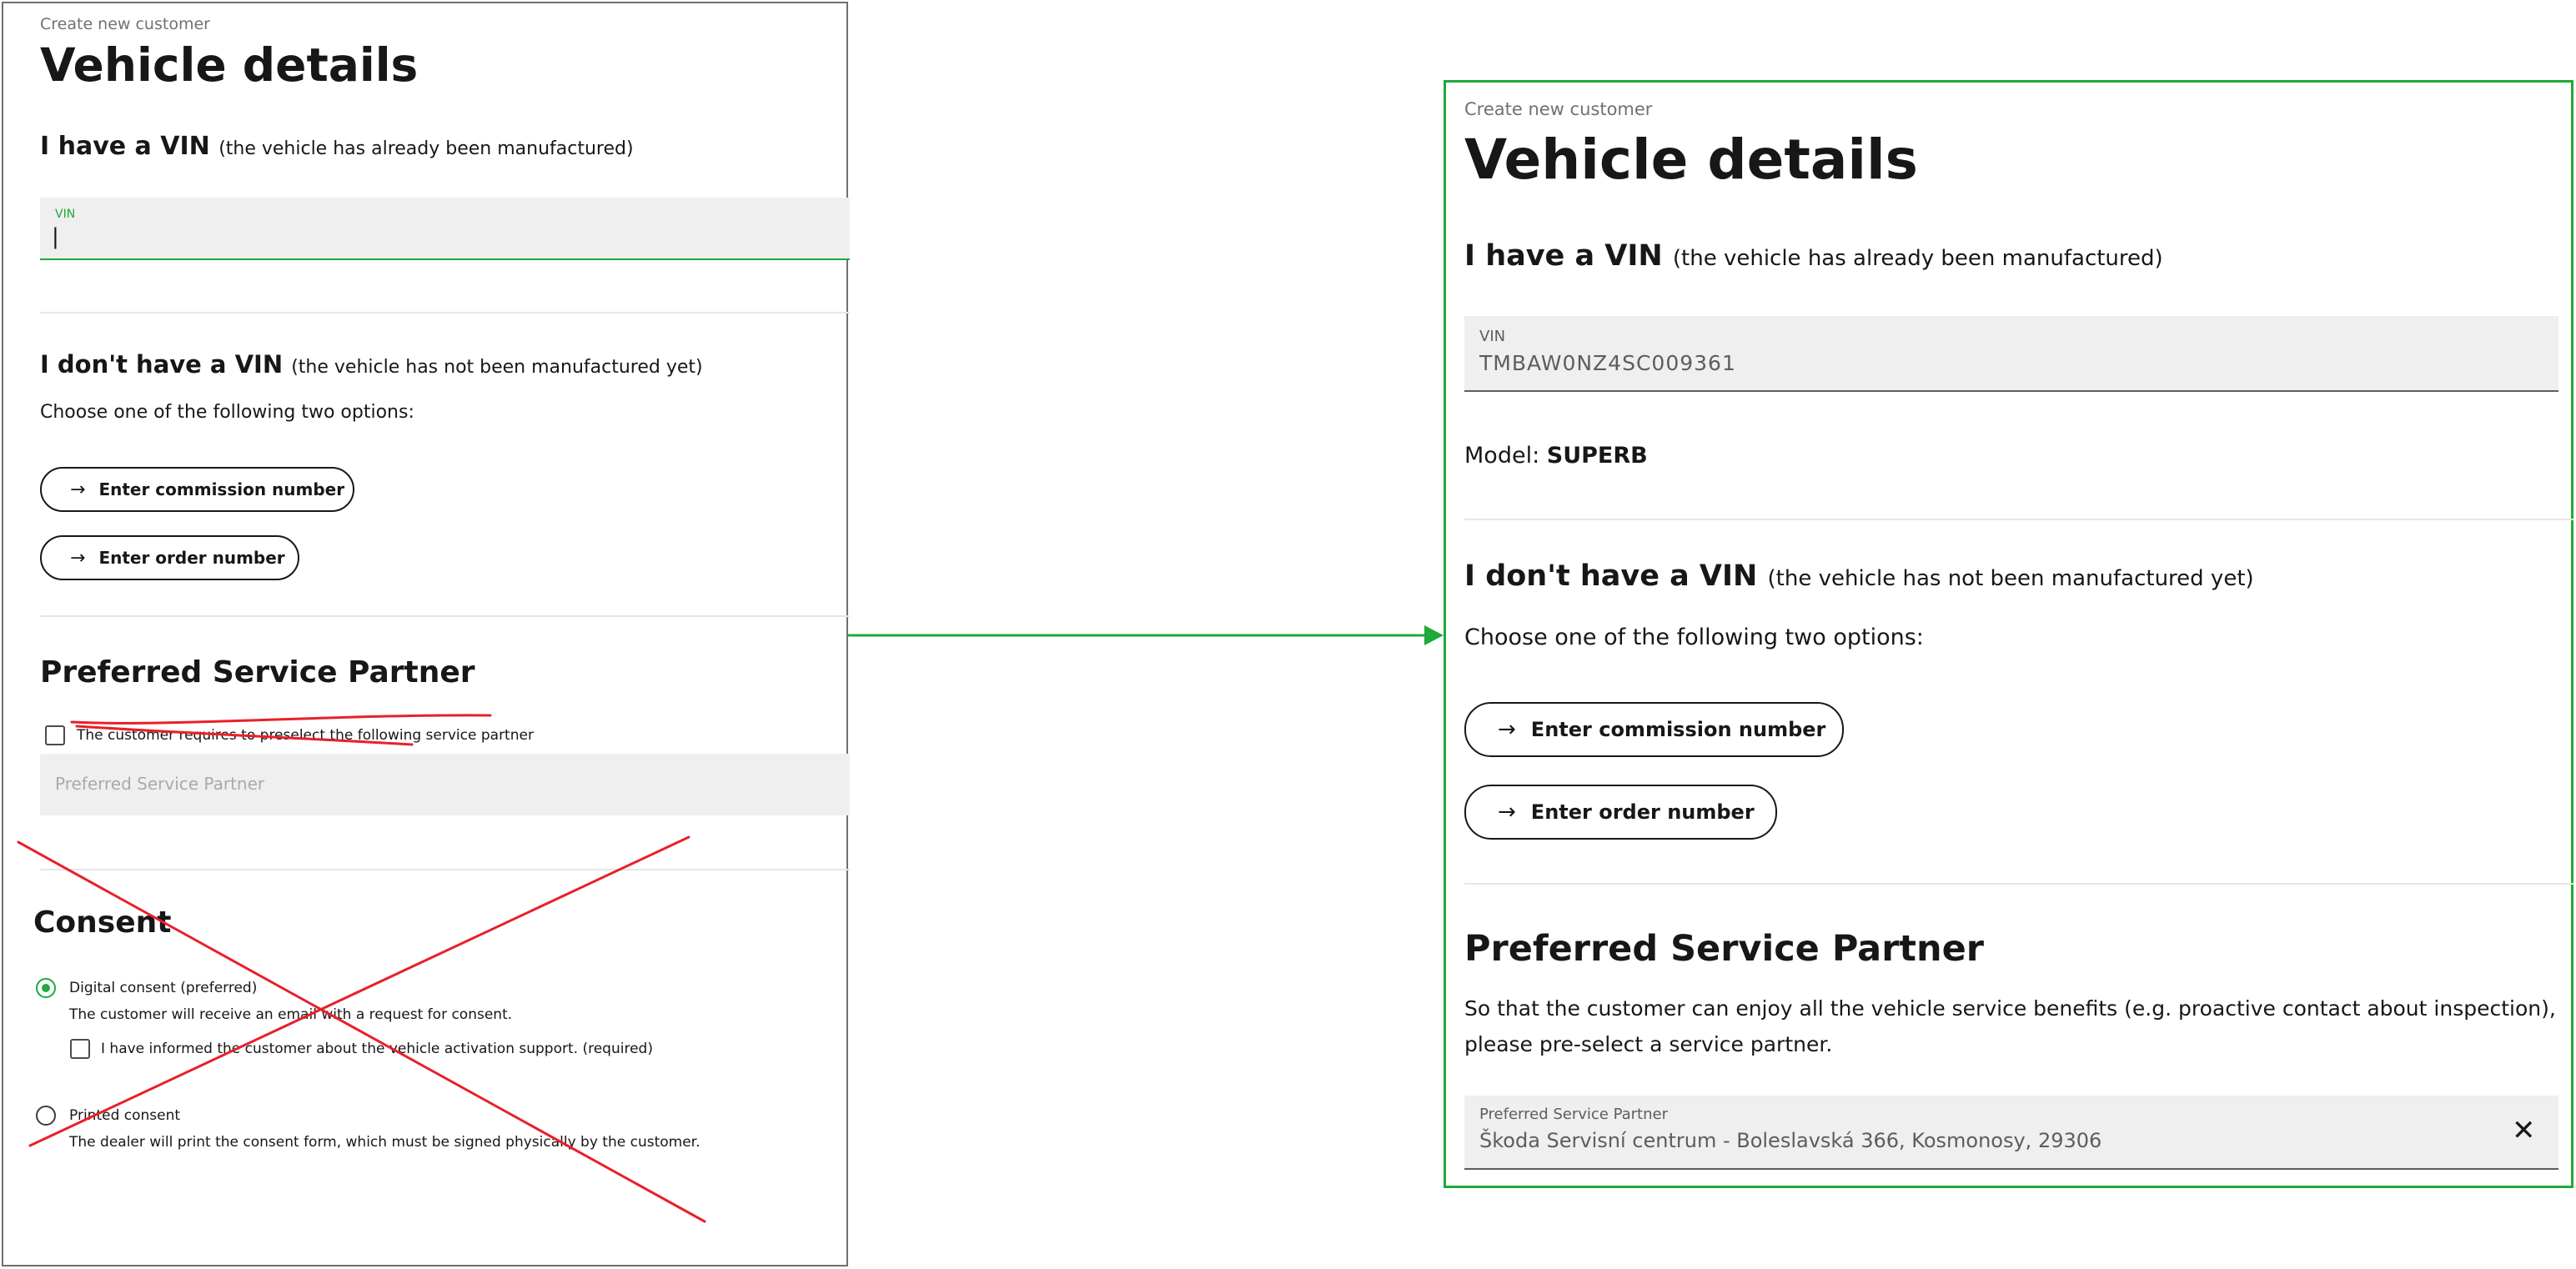 The height and width of the screenshot is (1269, 2576). What do you see at coordinates (445, 784) in the screenshot?
I see `service-partner-input: Preferred Service Partner` at bounding box center [445, 784].